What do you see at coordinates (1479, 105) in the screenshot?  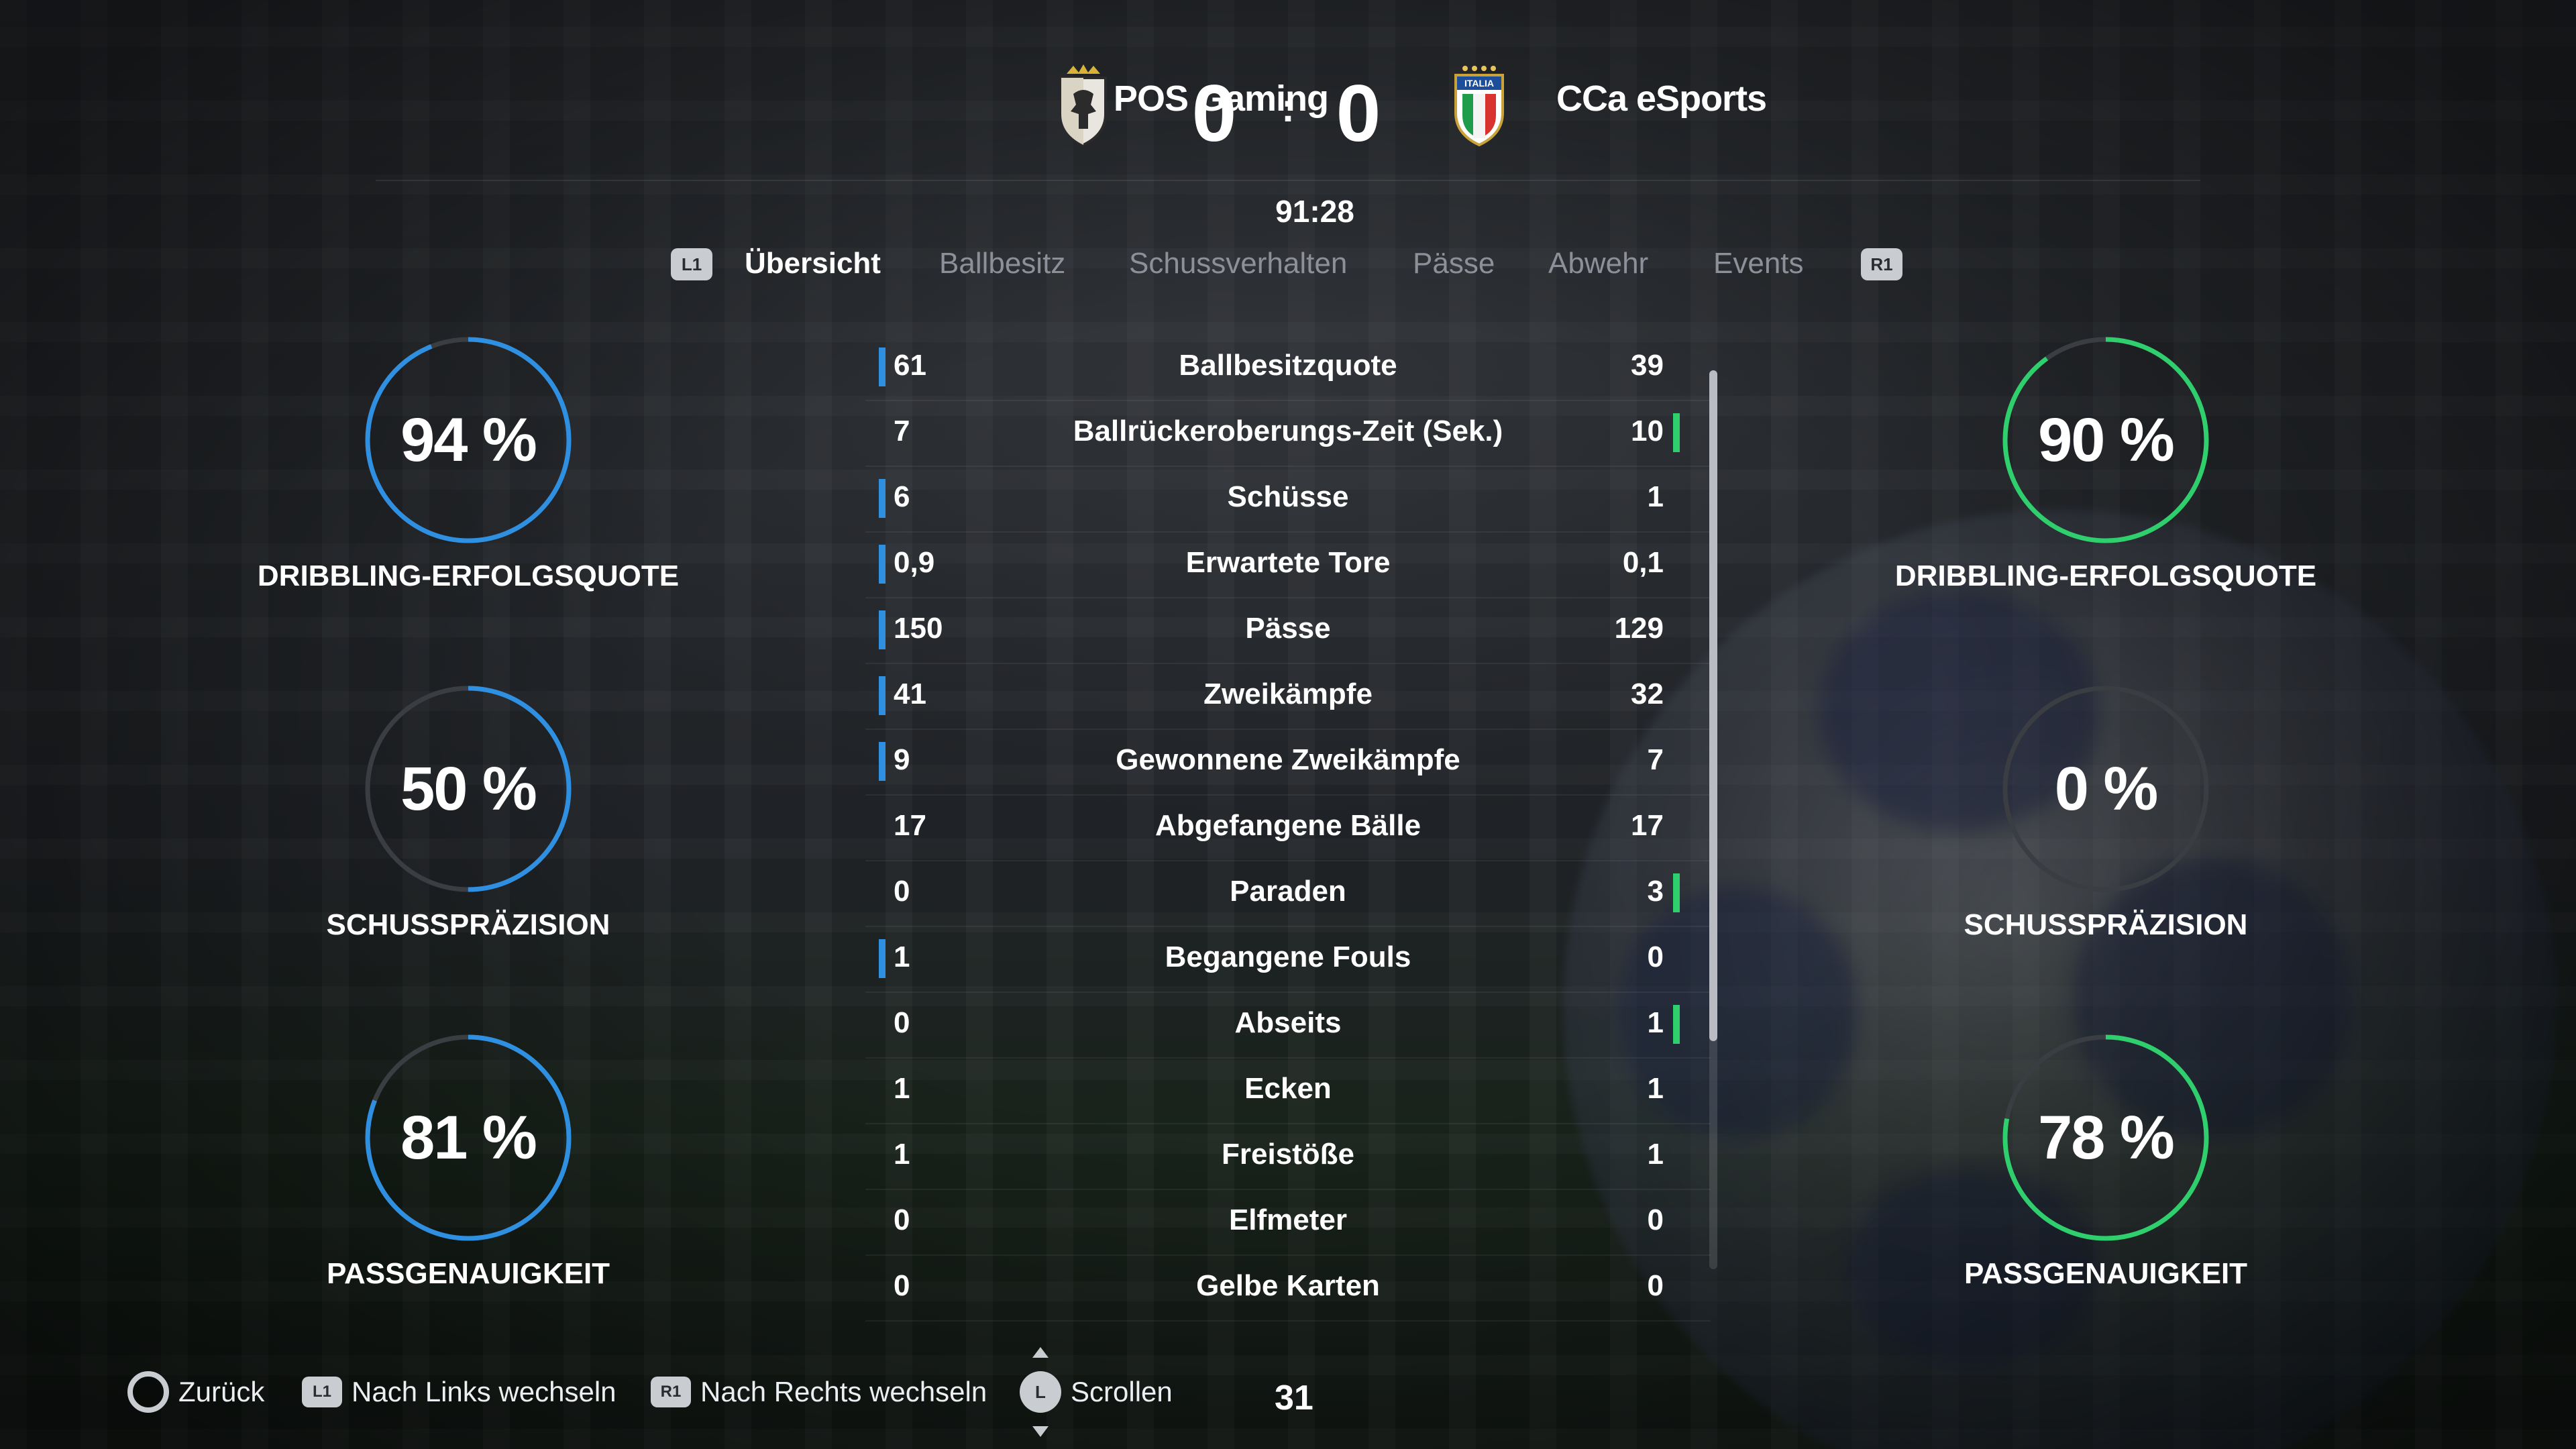 I see `italia-crest-icon: ITALIA` at bounding box center [1479, 105].